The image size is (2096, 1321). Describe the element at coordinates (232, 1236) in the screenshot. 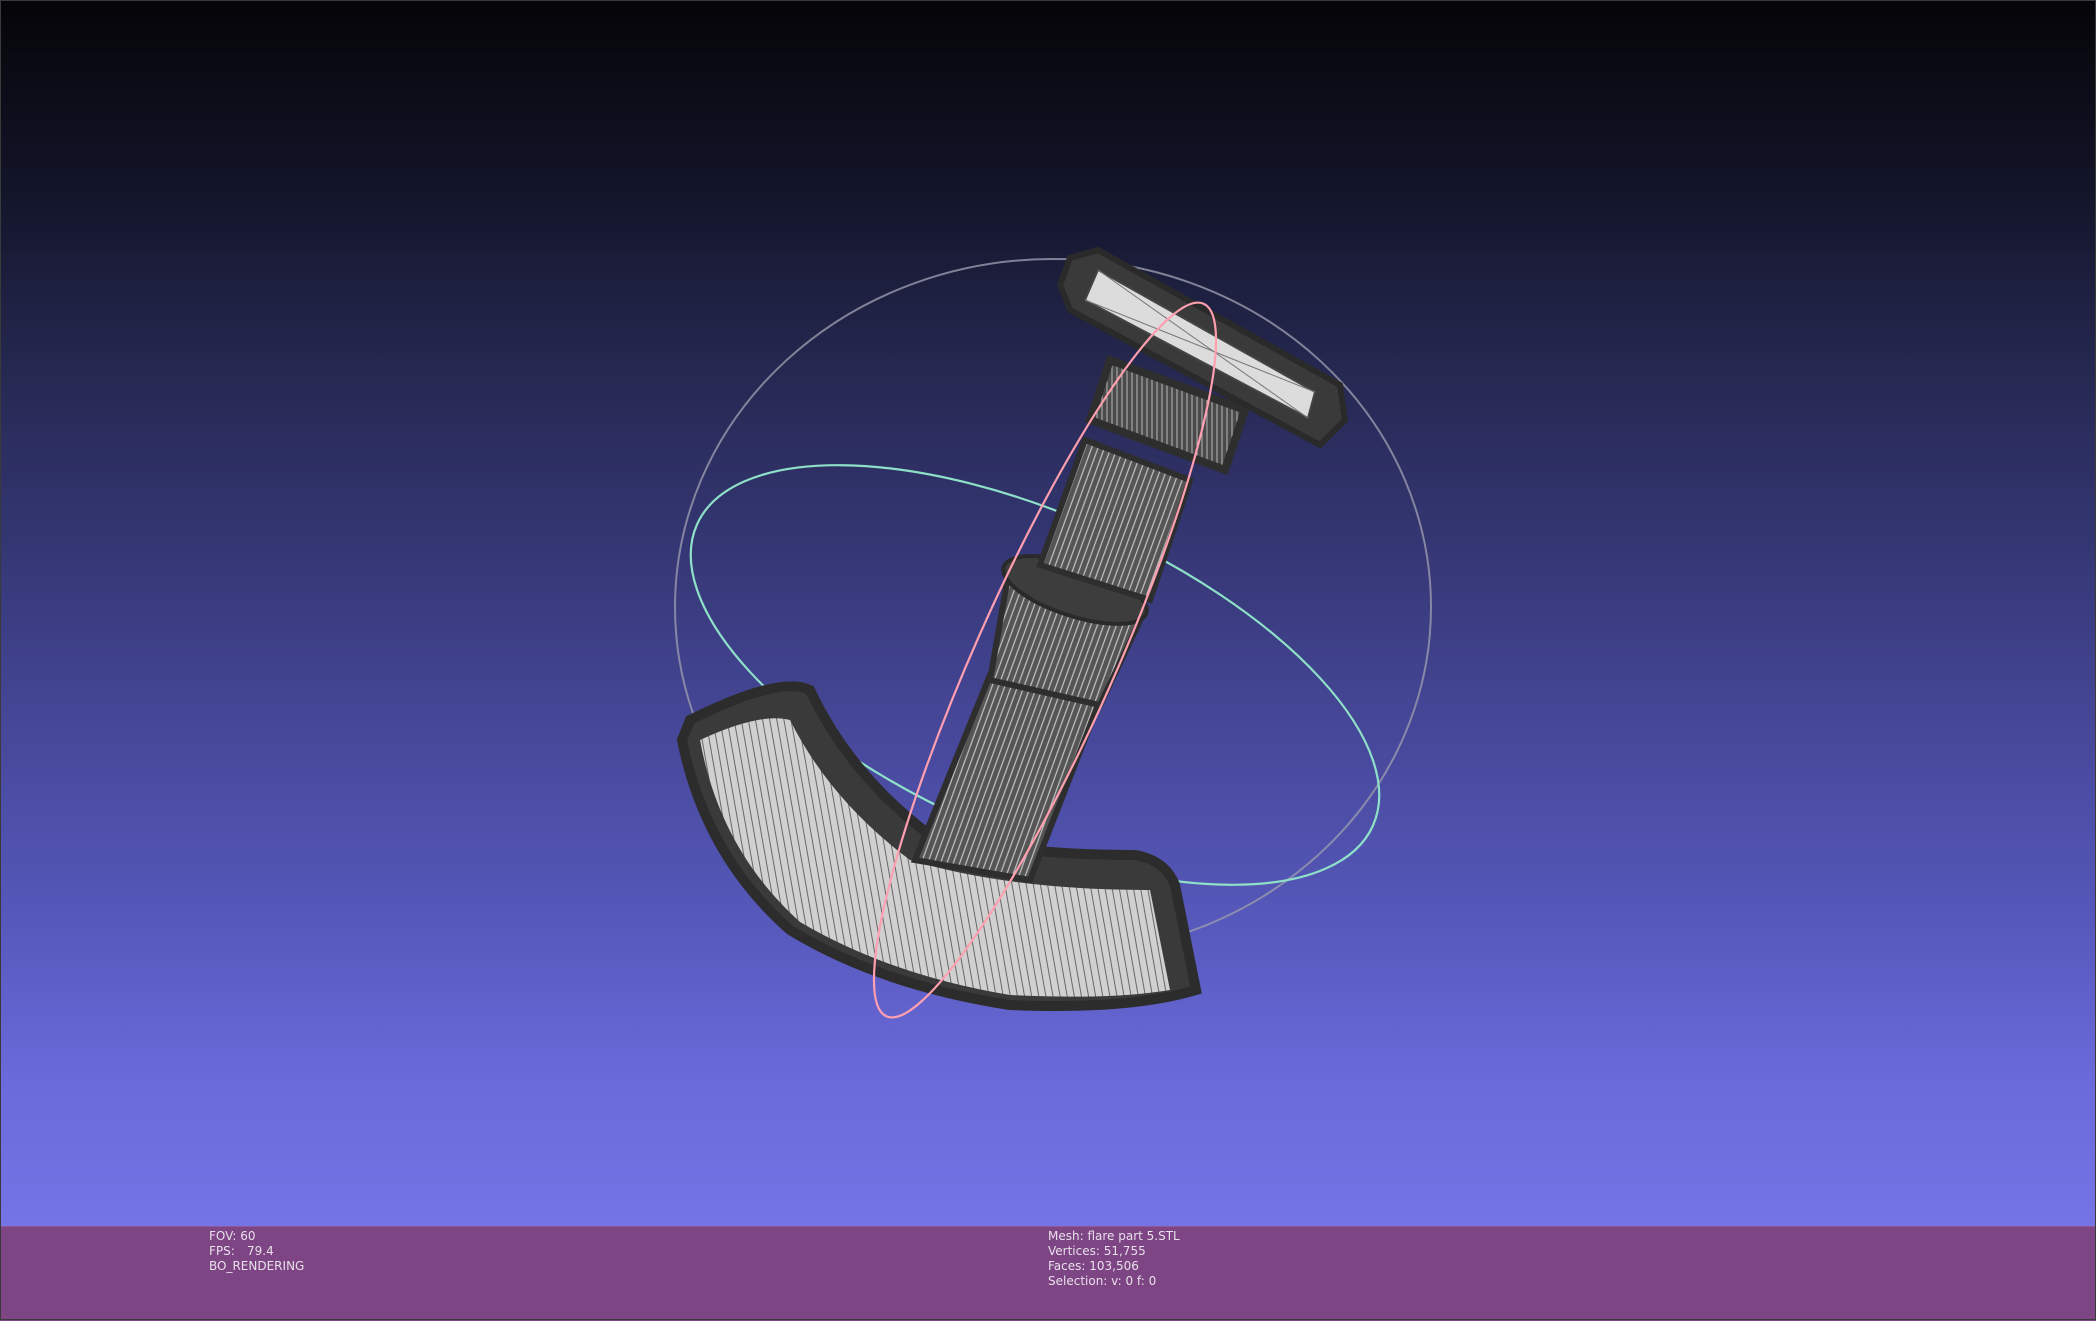

I see `fov-readout: FOV: 60` at that location.